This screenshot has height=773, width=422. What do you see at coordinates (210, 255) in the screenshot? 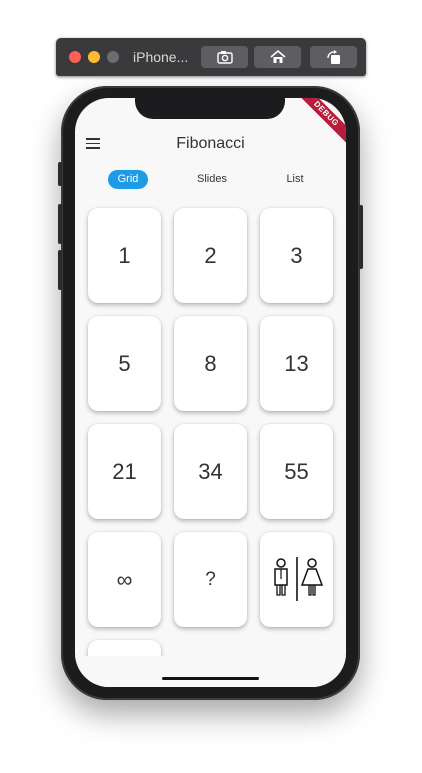
I see `card-2: 2` at bounding box center [210, 255].